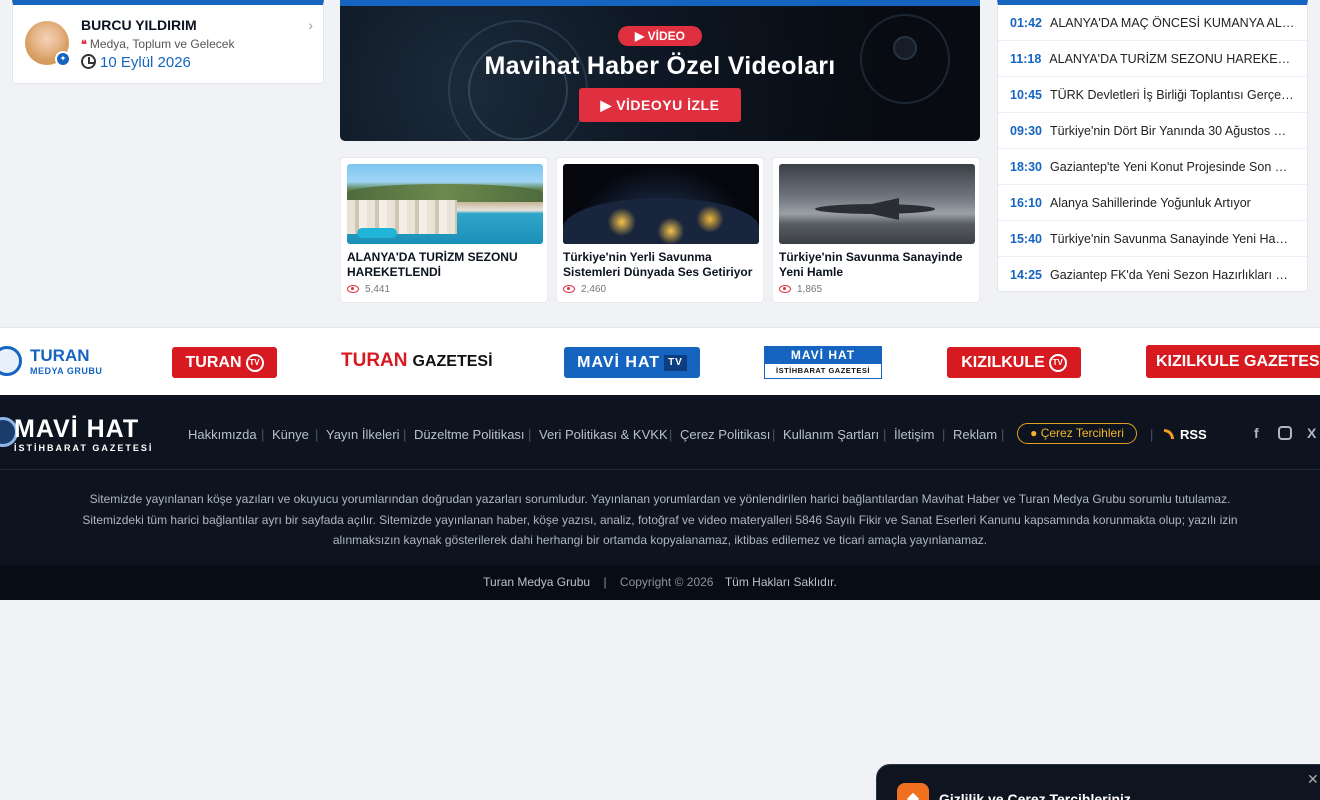  I want to click on mavihat-tv-logo: MAVİ HAT TV, so click(632, 362).